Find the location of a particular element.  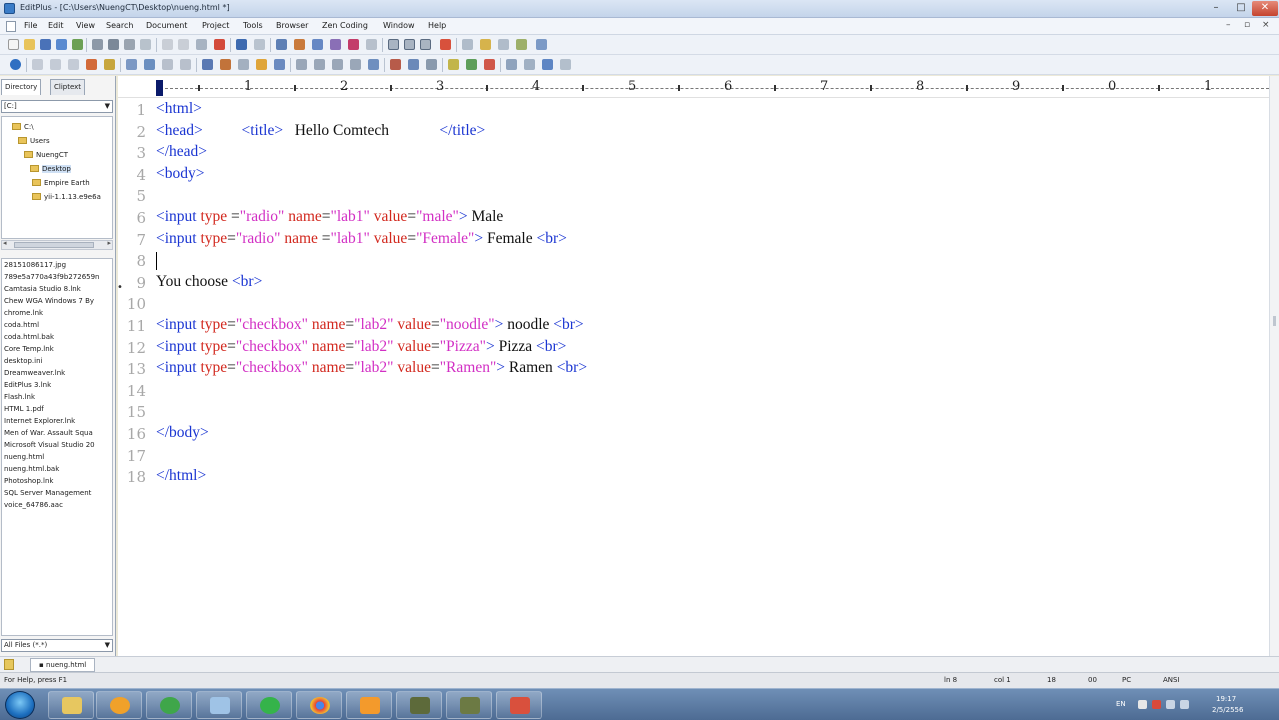

tree-item-empire-earth: Empire Earth is located at coordinates (61, 183).